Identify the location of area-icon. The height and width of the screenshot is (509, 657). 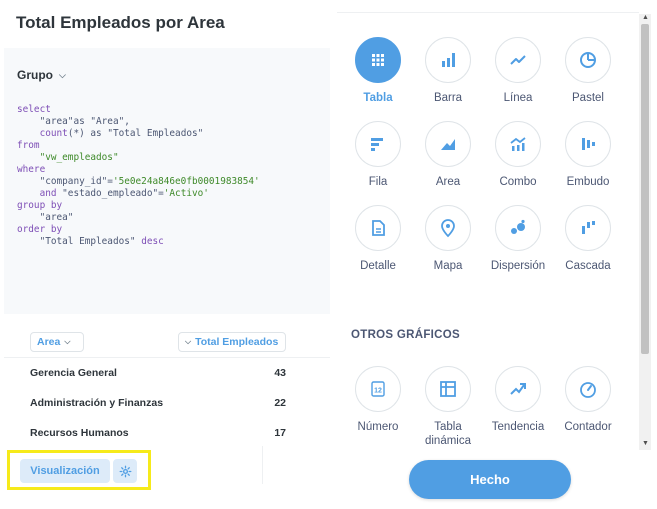
(448, 144).